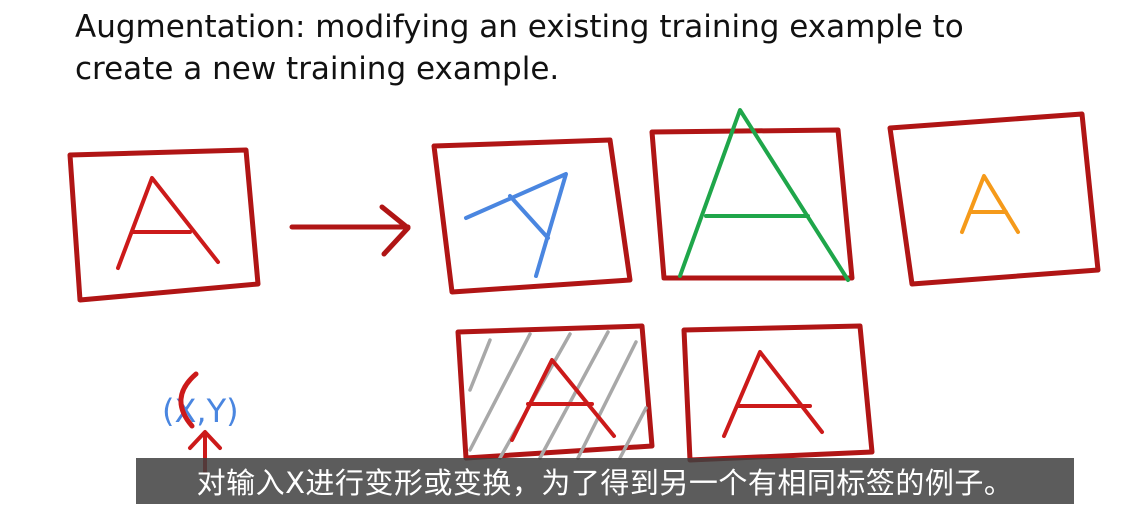 The width and height of the screenshot is (1139, 509). I want to click on rotated-frame, so click(532, 216).